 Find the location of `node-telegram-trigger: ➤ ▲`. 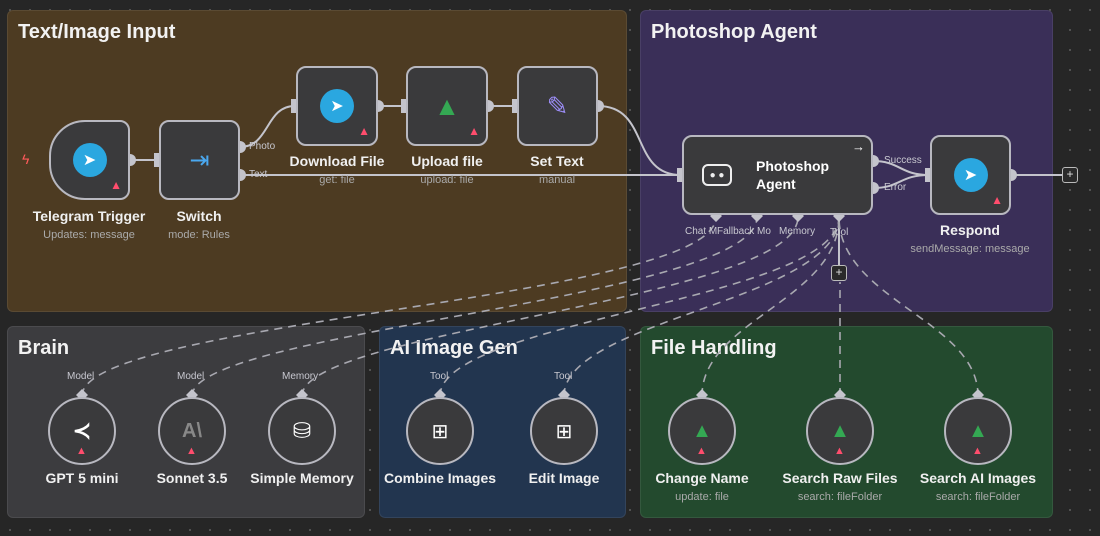

node-telegram-trigger: ➤ ▲ is located at coordinates (89, 160).